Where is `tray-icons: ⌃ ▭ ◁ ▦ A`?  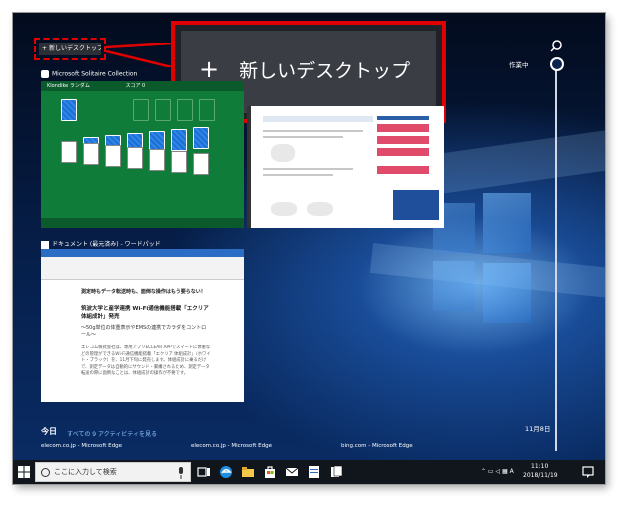 tray-icons: ⌃ ▭ ◁ ▦ A is located at coordinates (497, 471).